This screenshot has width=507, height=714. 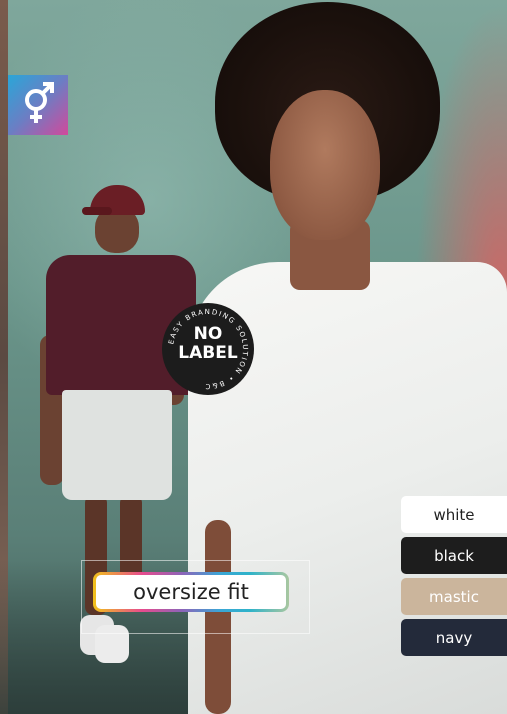 What do you see at coordinates (454, 514) in the screenshot?
I see `color-swatch-white: white` at bounding box center [454, 514].